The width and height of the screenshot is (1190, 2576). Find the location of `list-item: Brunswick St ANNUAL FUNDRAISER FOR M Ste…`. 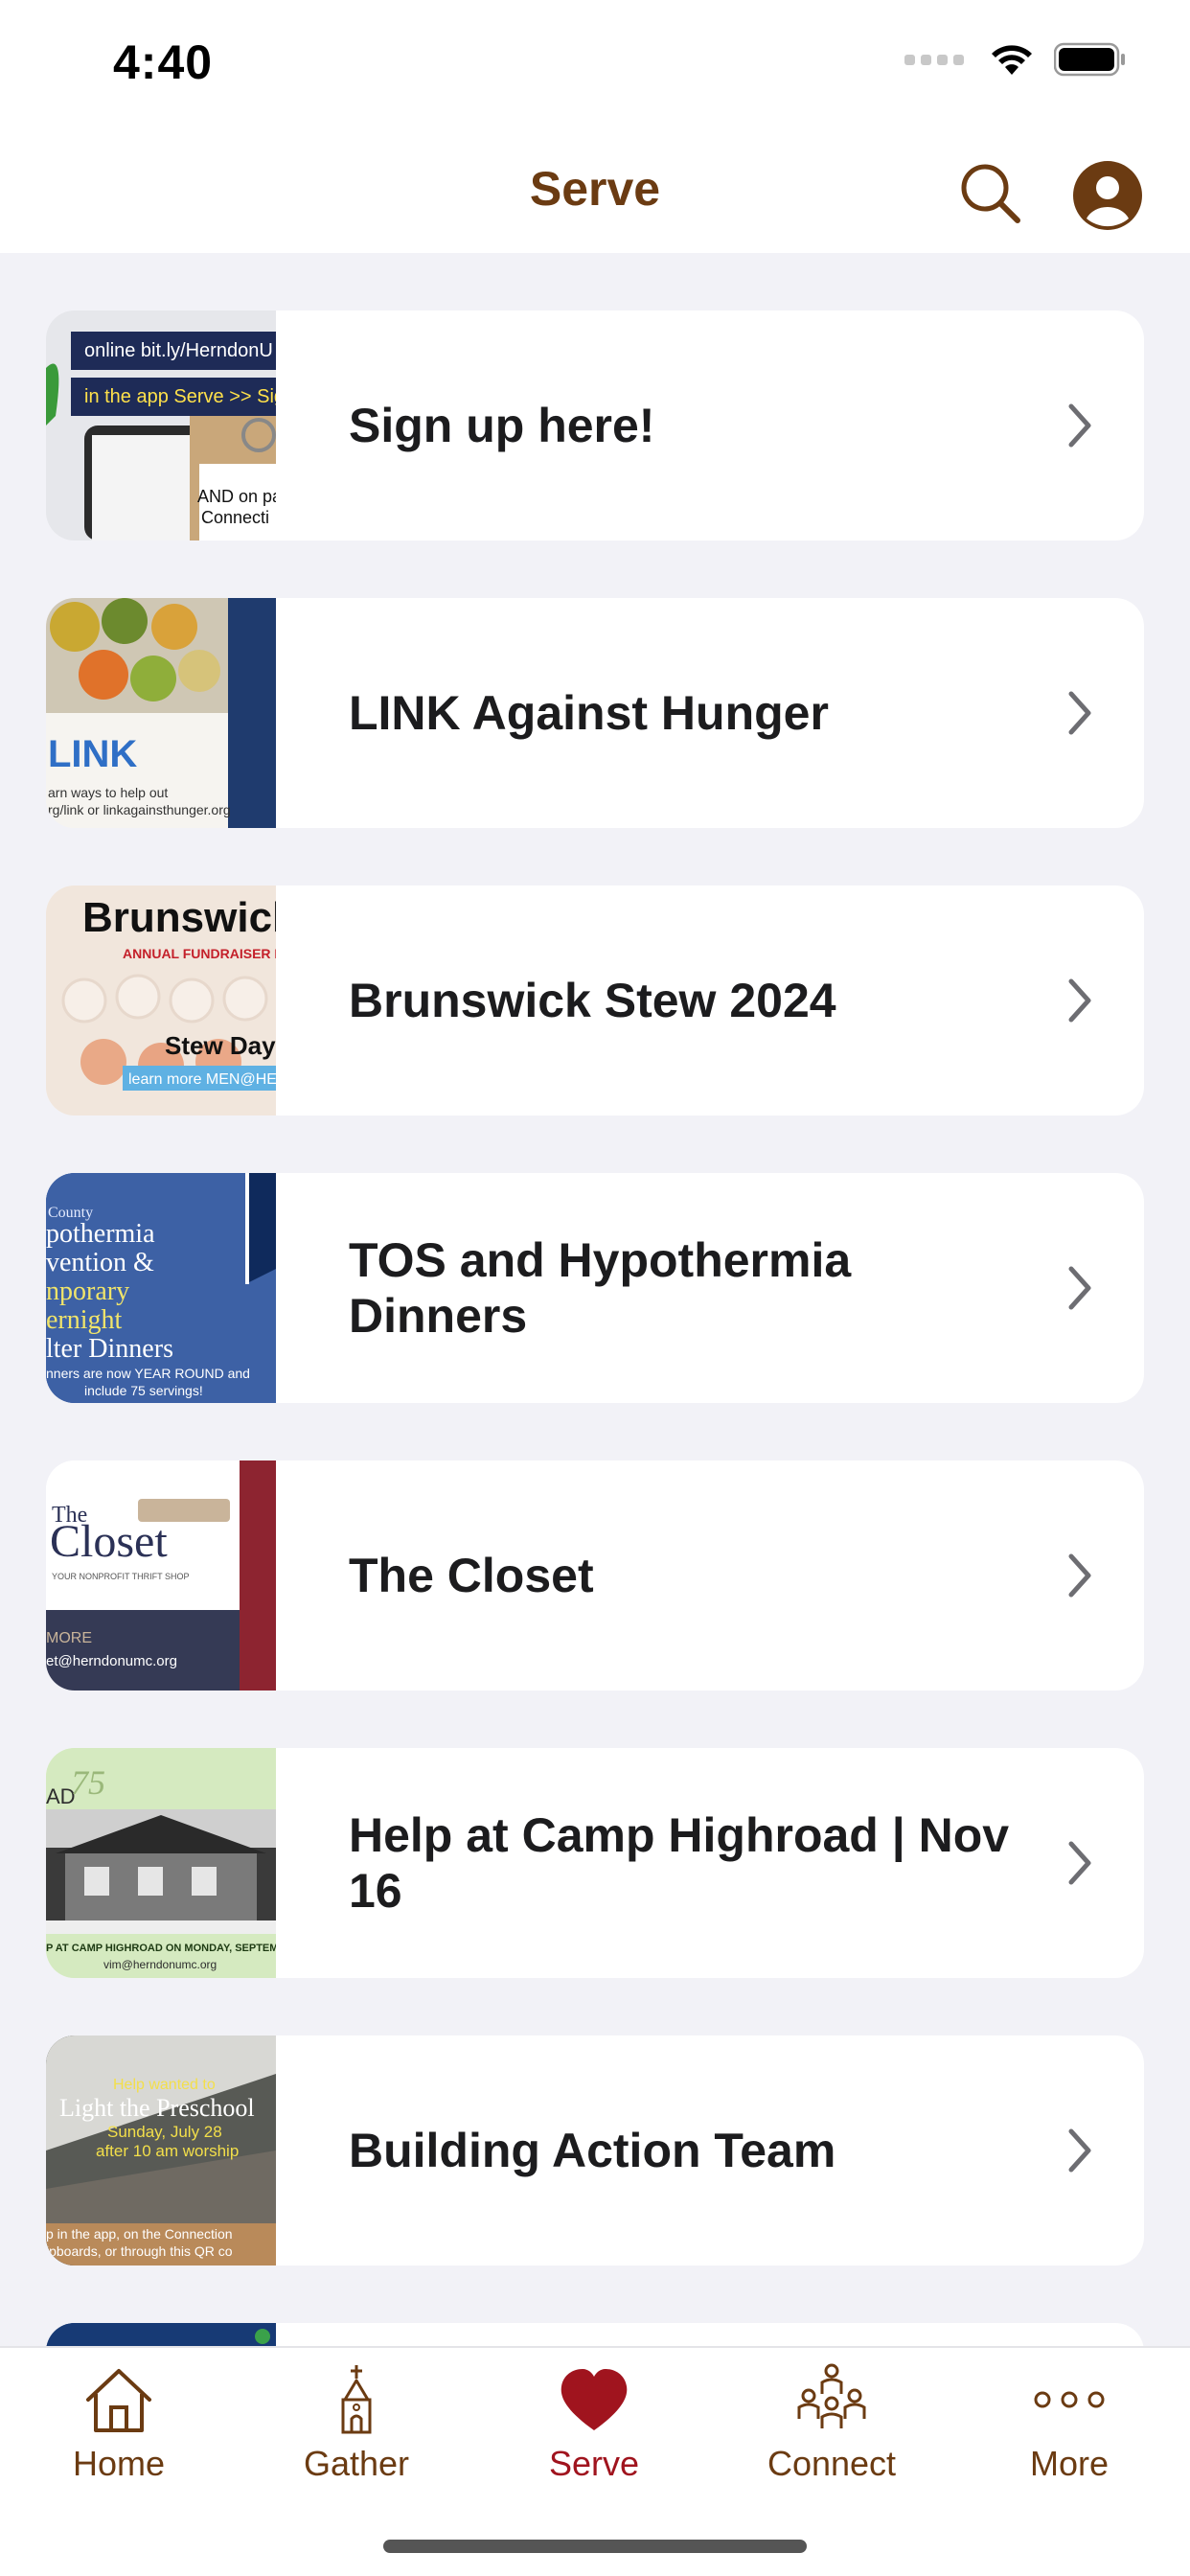

list-item: Brunswick St ANNUAL FUNDRAISER FOR M Ste… is located at coordinates (595, 1001).